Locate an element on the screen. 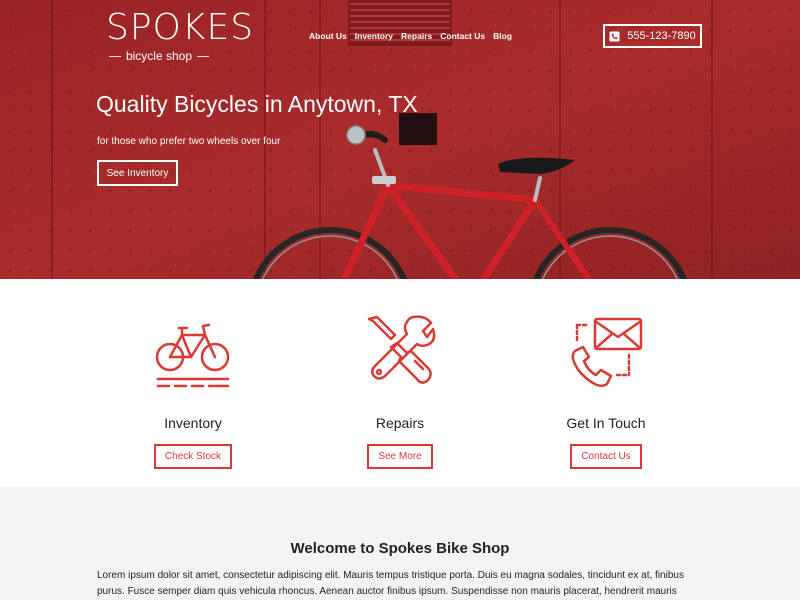 The height and width of the screenshot is (600, 800). phone-button: 555-123-7890 is located at coordinates (652, 36).